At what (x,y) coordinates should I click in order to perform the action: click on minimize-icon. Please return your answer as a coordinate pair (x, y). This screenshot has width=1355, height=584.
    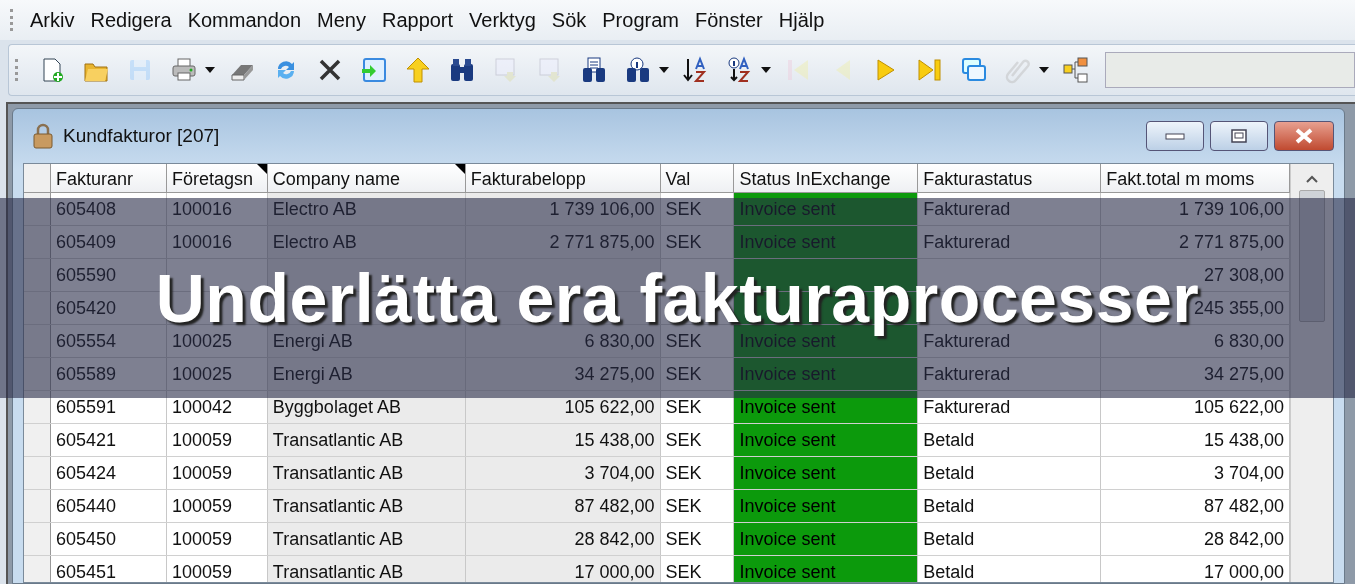
    Looking at the image, I should click on (1175, 136).